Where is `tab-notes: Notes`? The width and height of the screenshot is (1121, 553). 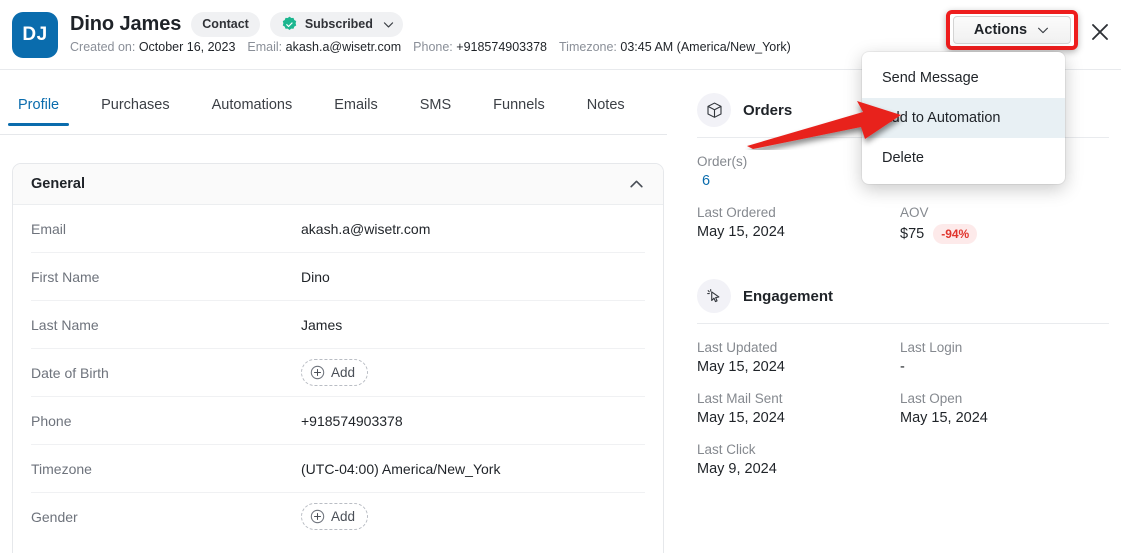 tab-notes: Notes is located at coordinates (606, 110).